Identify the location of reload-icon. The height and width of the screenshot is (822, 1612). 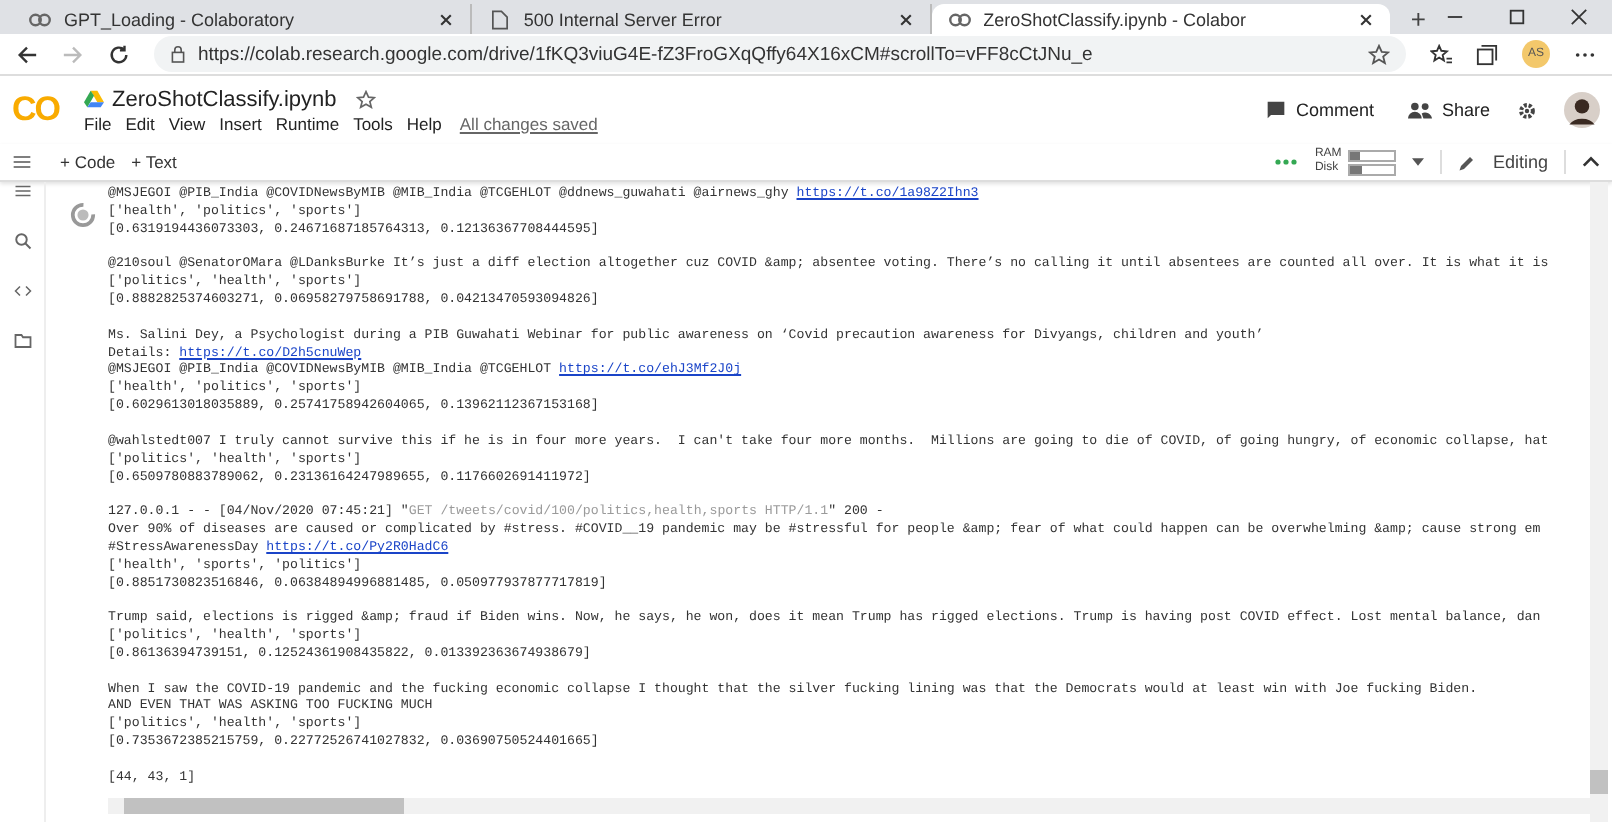
(119, 54).